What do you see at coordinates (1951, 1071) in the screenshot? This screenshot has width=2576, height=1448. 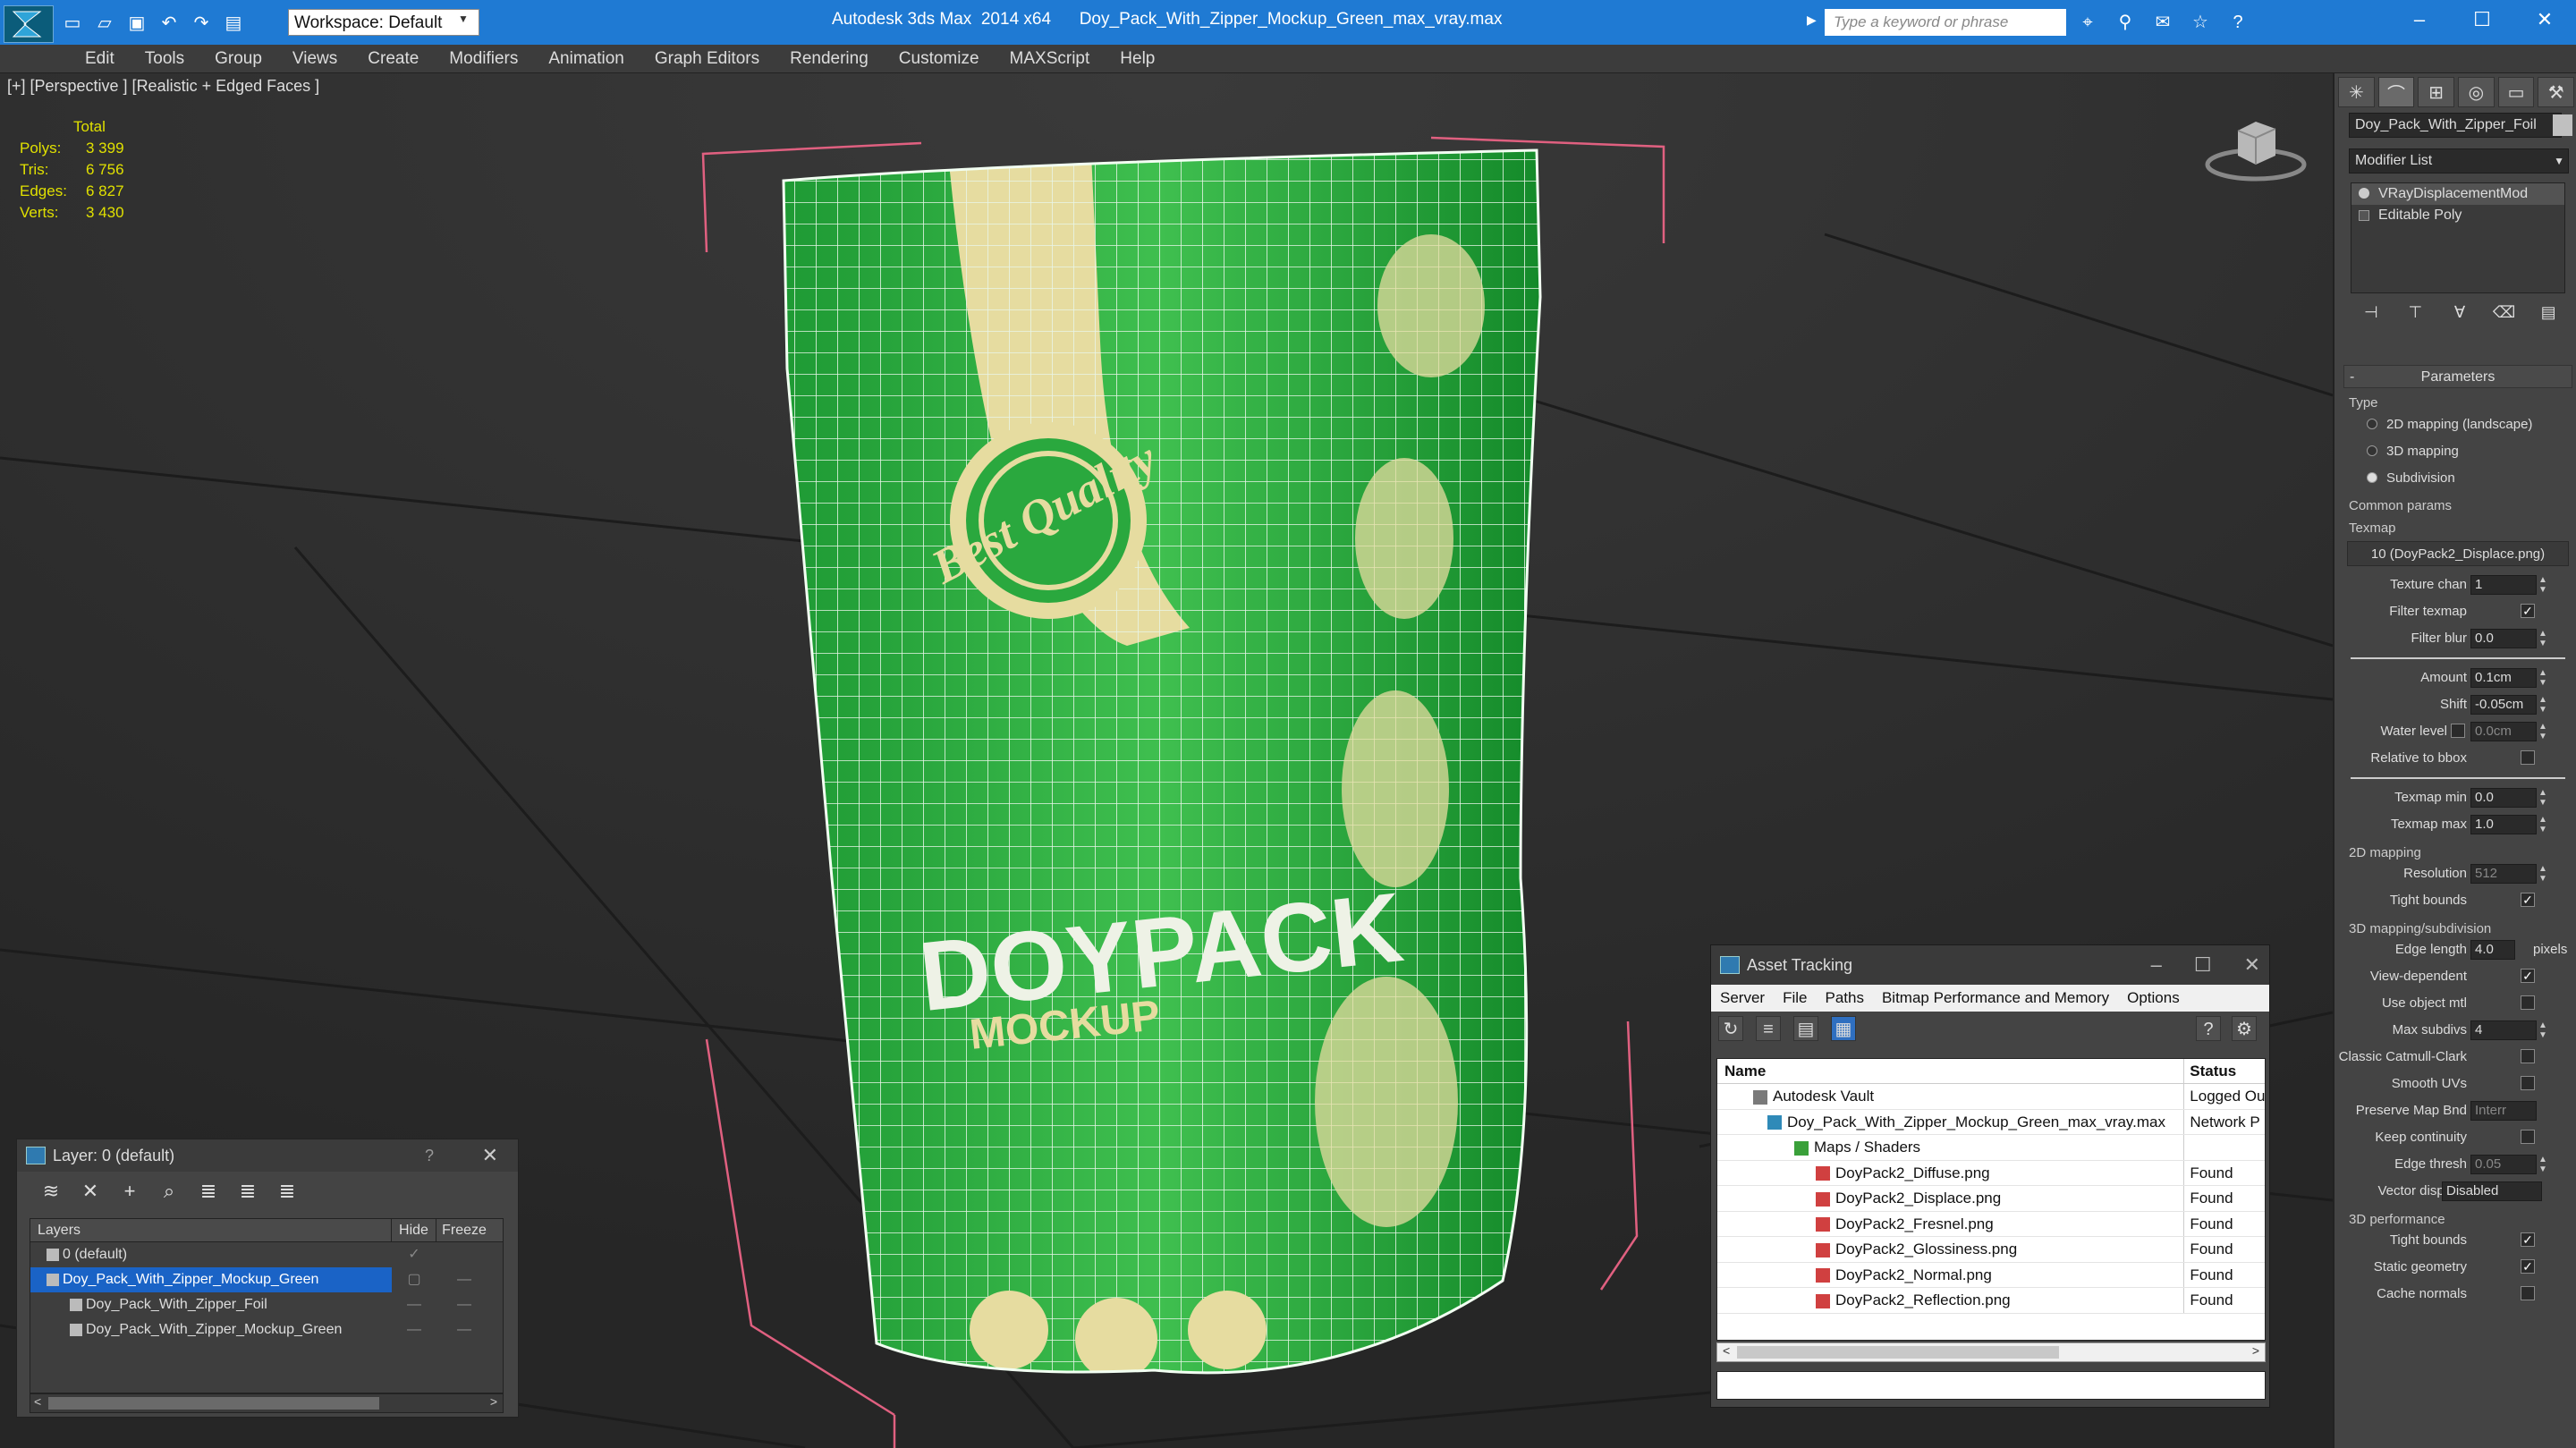 I see `name-column-header: Name` at bounding box center [1951, 1071].